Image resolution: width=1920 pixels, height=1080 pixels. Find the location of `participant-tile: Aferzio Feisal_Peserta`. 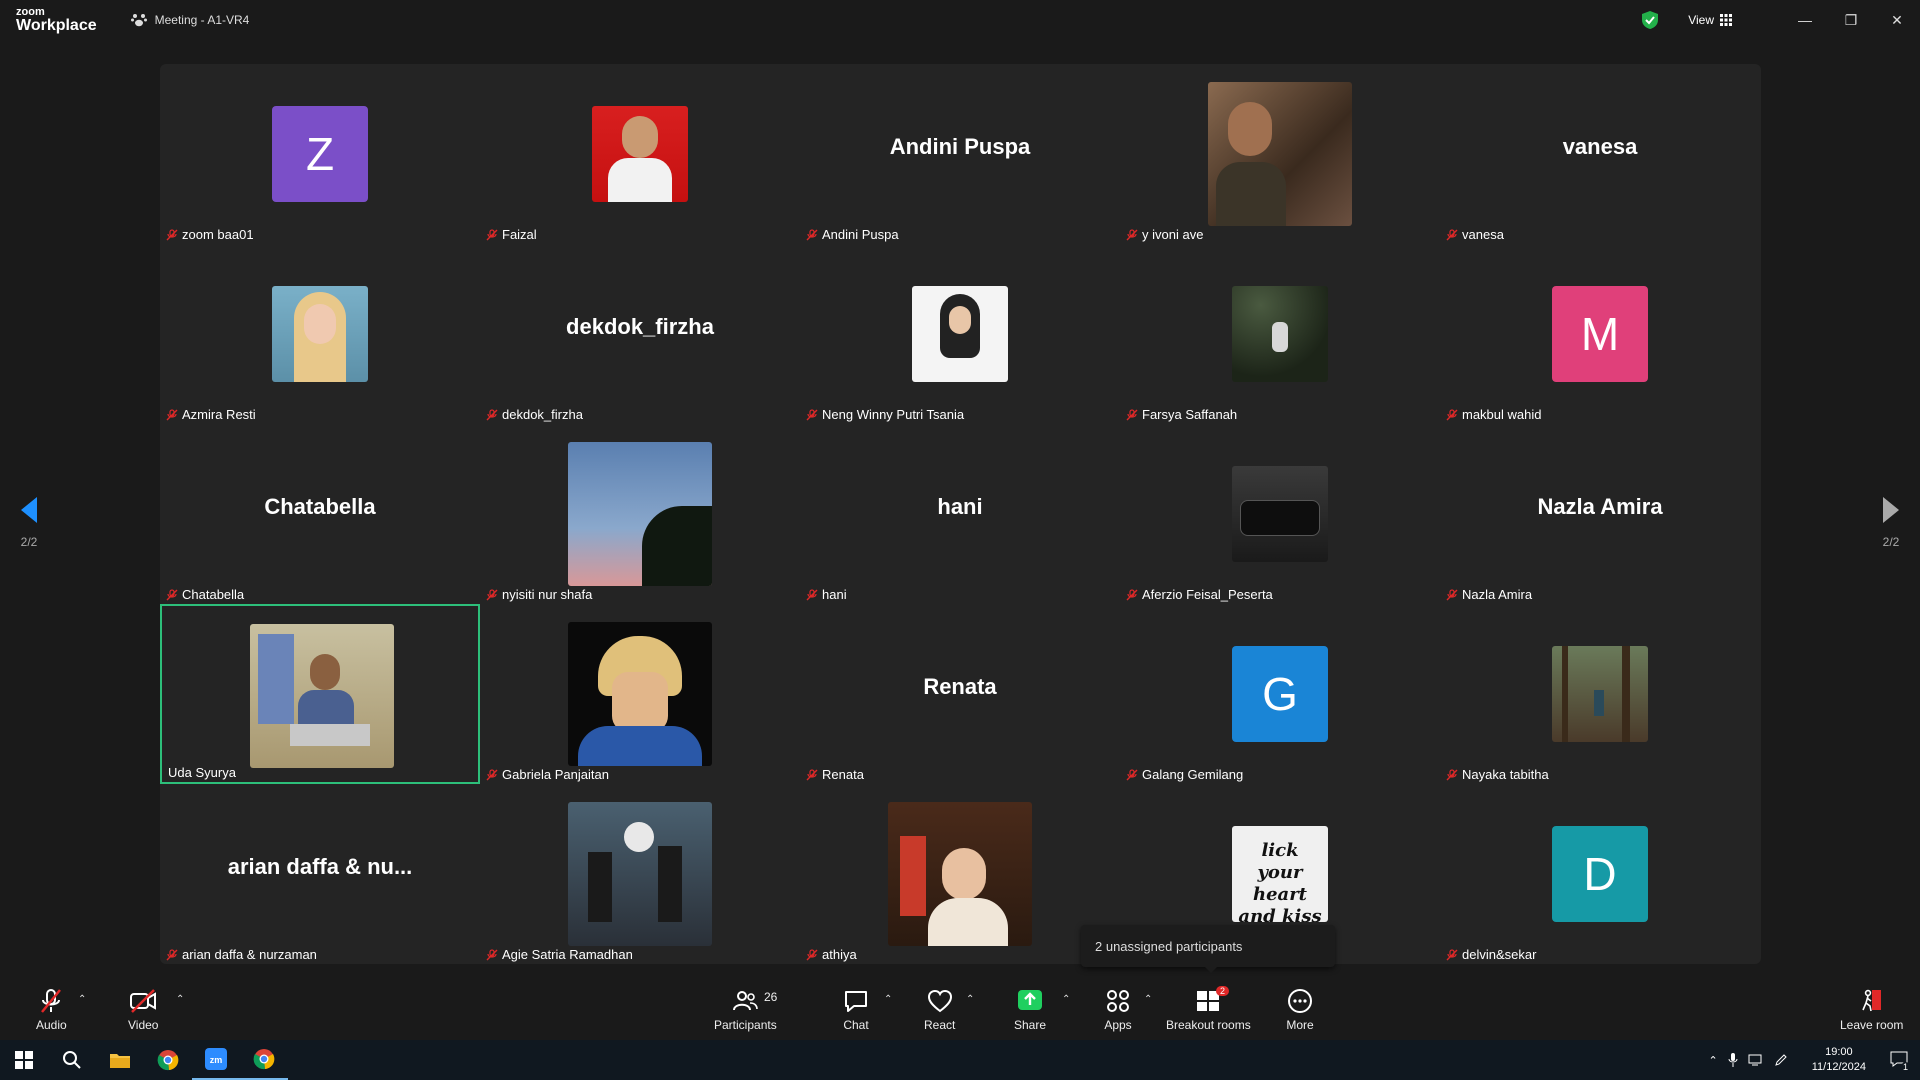

participant-tile: Aferzio Feisal_Peserta is located at coordinates (1280, 514).